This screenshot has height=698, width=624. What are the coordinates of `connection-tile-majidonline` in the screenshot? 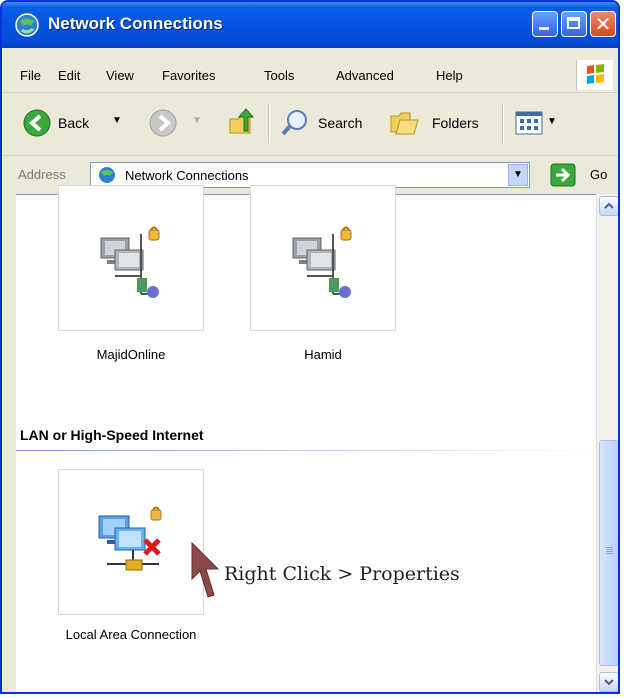 It's located at (131, 258).